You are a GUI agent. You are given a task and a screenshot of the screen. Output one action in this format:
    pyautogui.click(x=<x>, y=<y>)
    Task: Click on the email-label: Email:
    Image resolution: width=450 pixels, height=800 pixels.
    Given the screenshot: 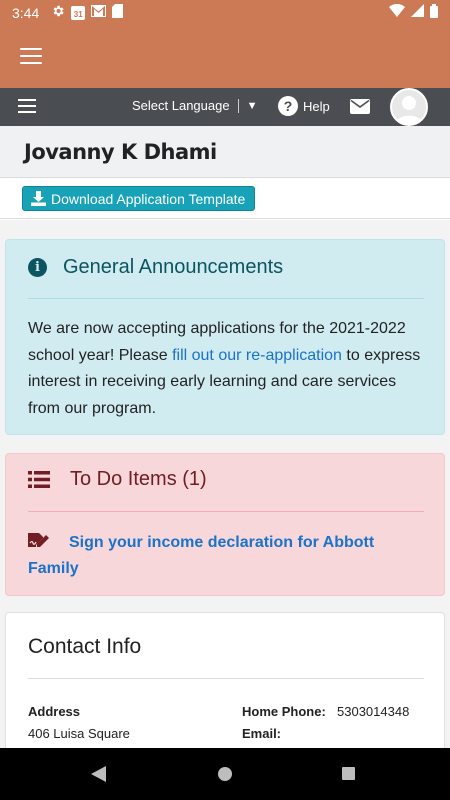 What is the action you would take?
    pyautogui.click(x=262, y=733)
    